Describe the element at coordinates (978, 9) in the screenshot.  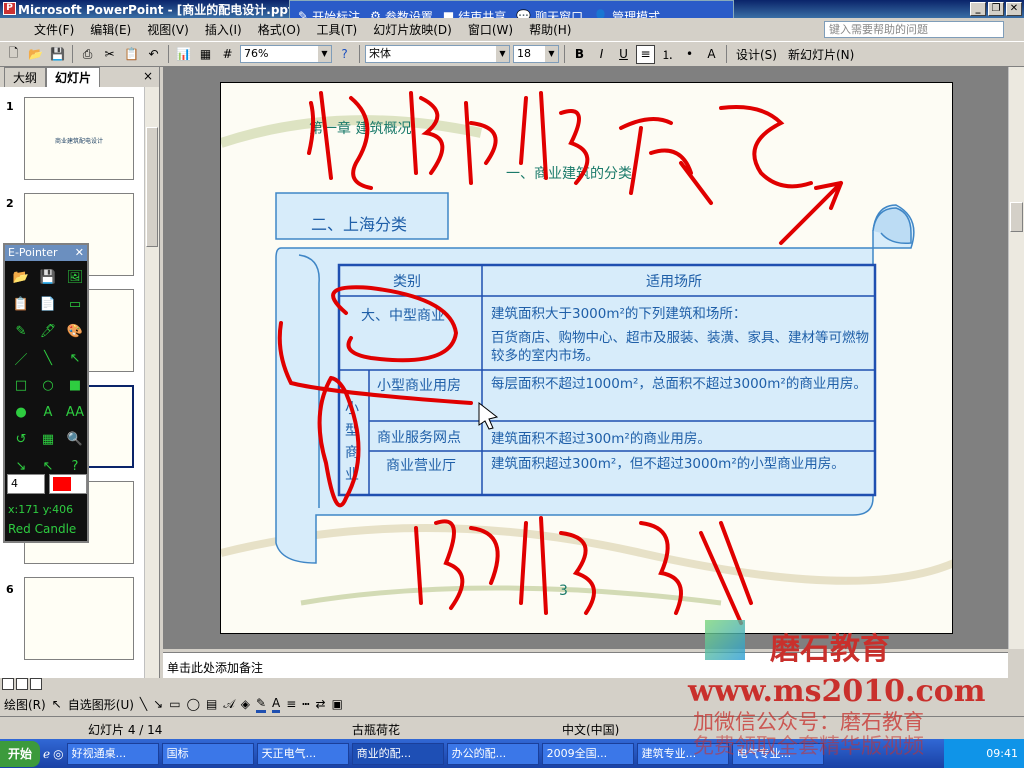
I see `minimize-button: _` at that location.